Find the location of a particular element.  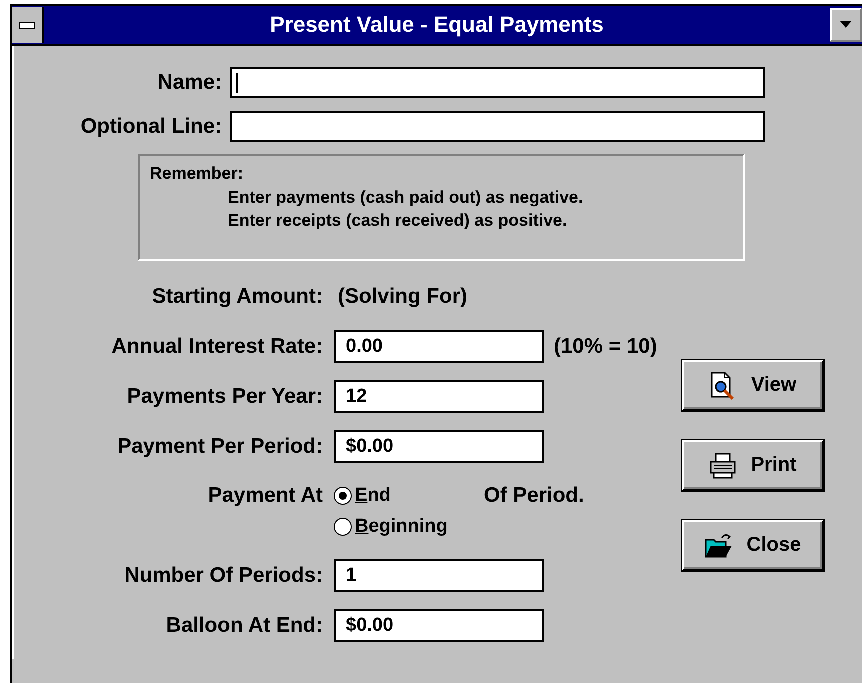

field-label: Balloon At End: is located at coordinates (244, 626).